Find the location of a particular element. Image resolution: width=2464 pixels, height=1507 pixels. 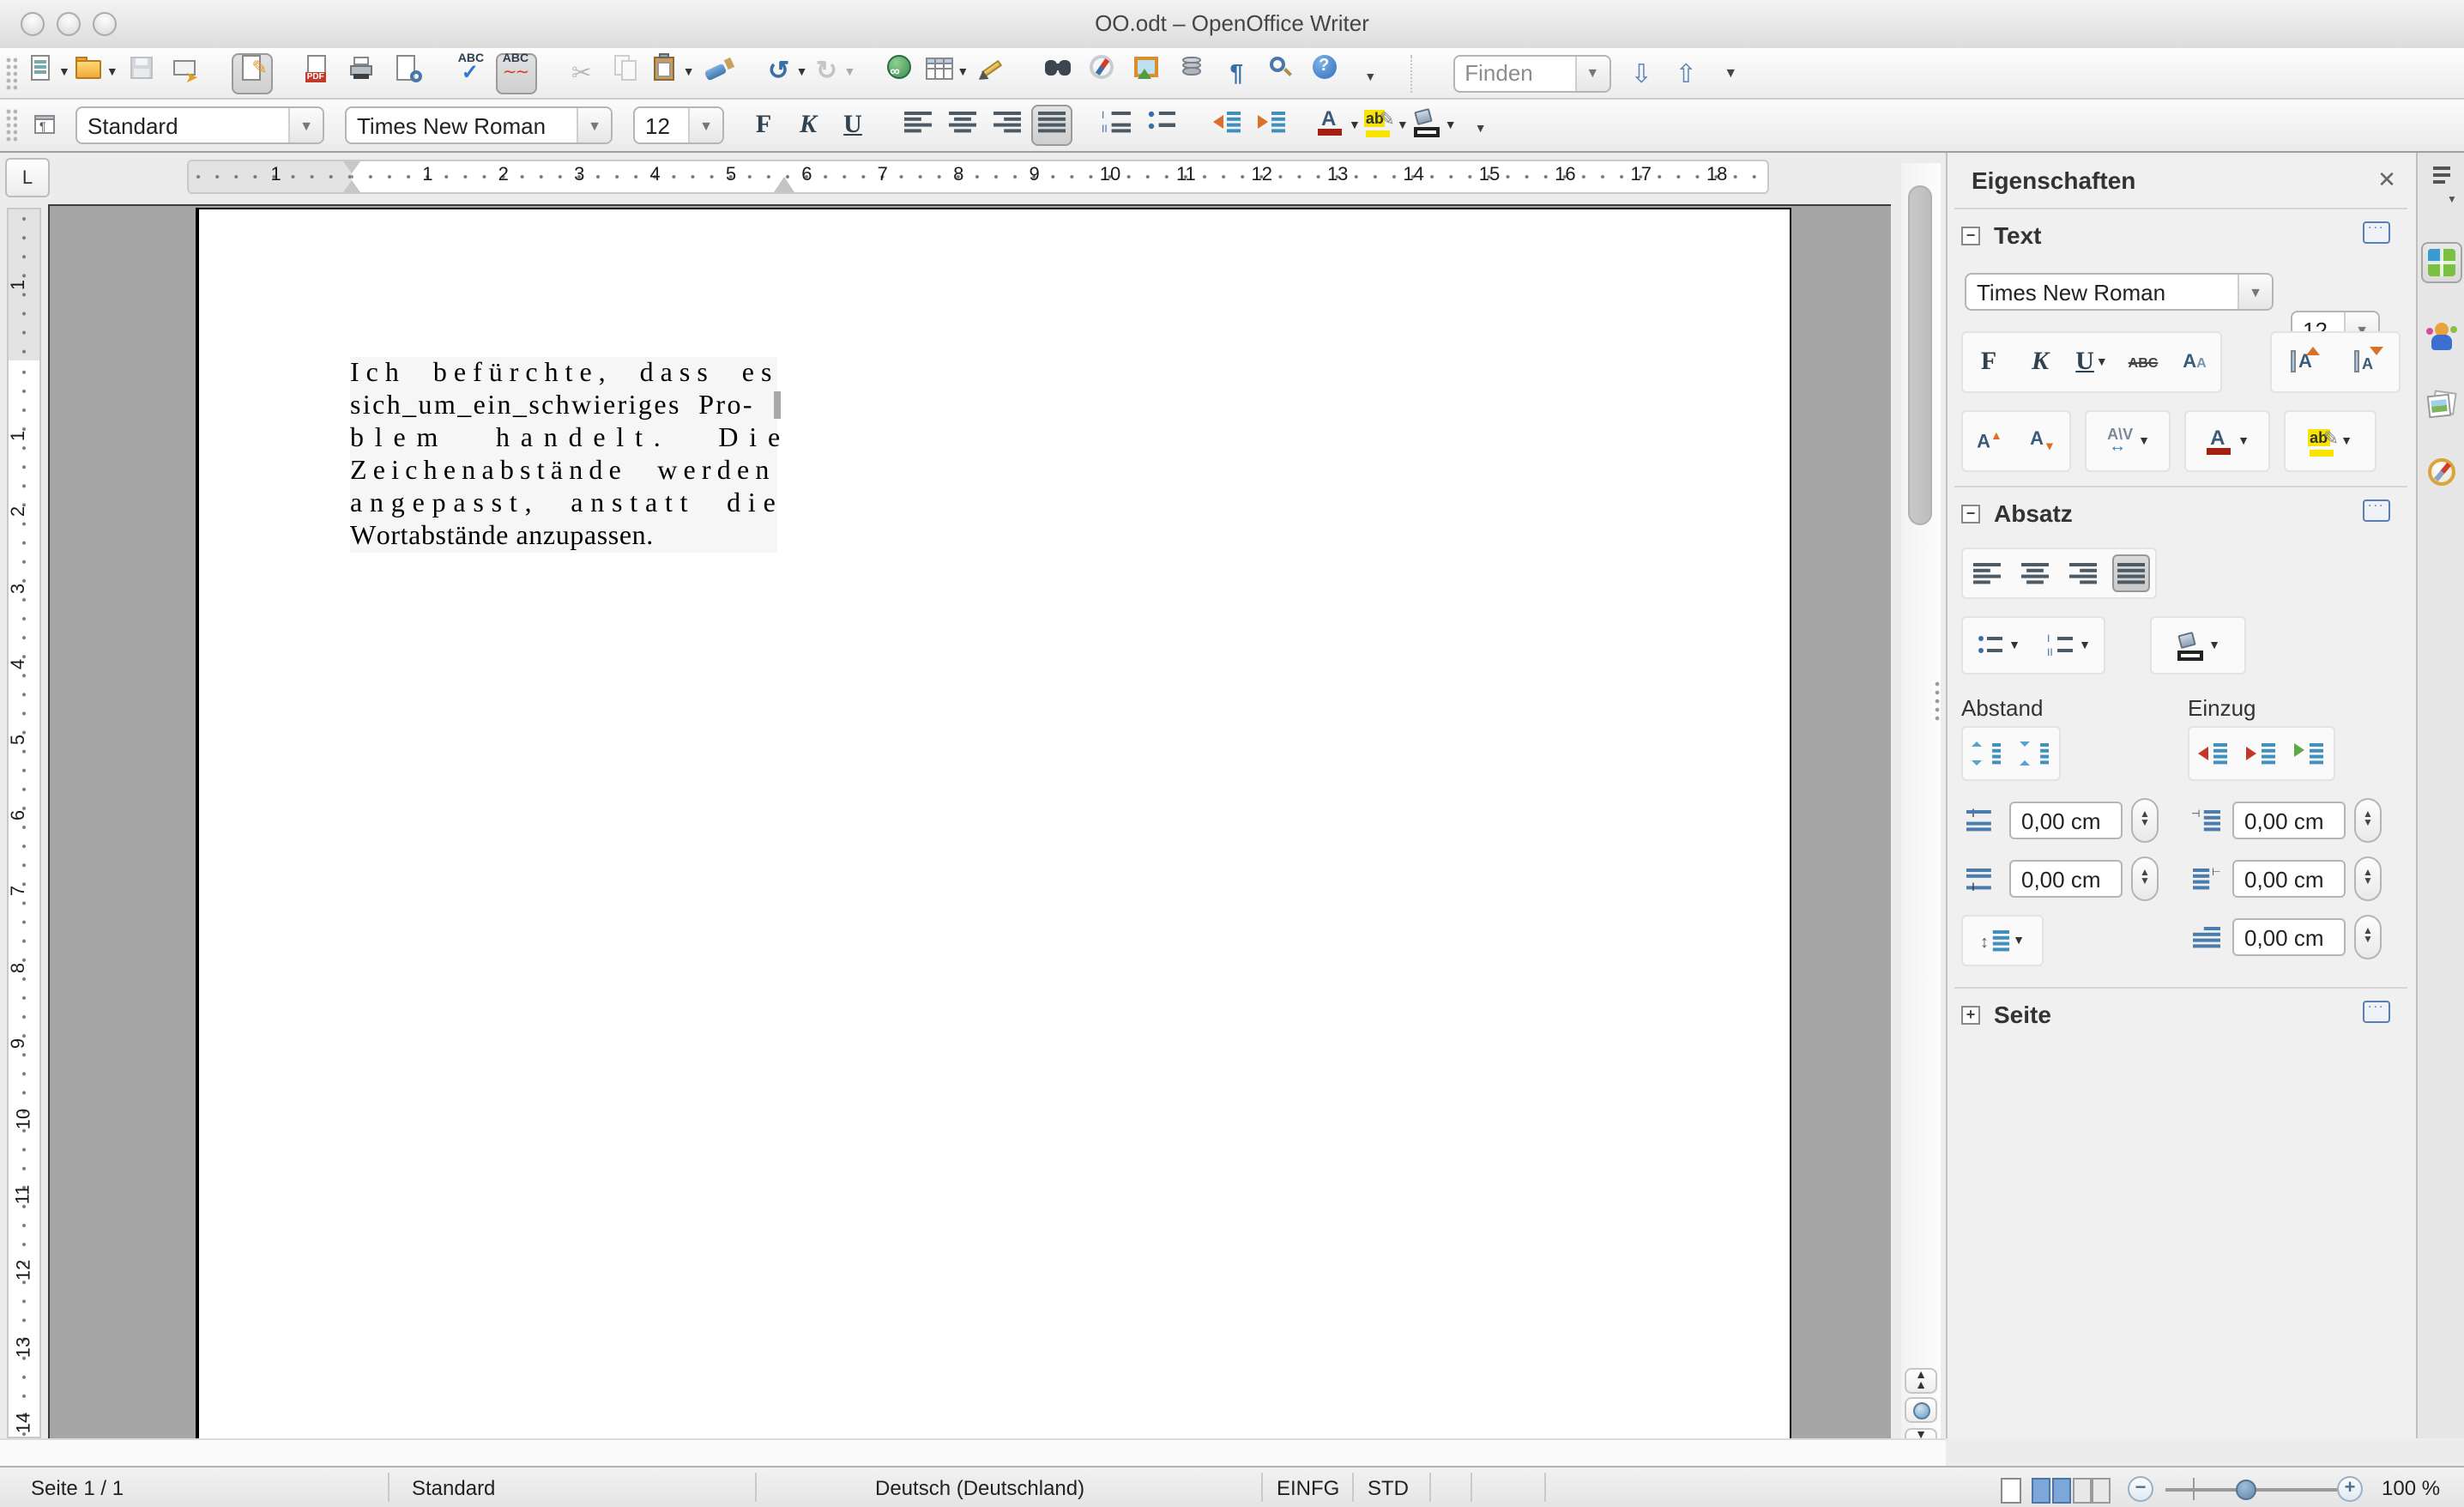

numbered-list-button: I II is located at coordinates (1117, 125).